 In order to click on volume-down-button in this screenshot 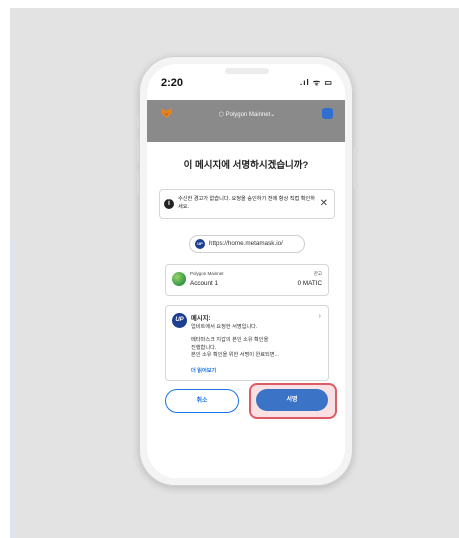, I will do `click(137, 183)`.